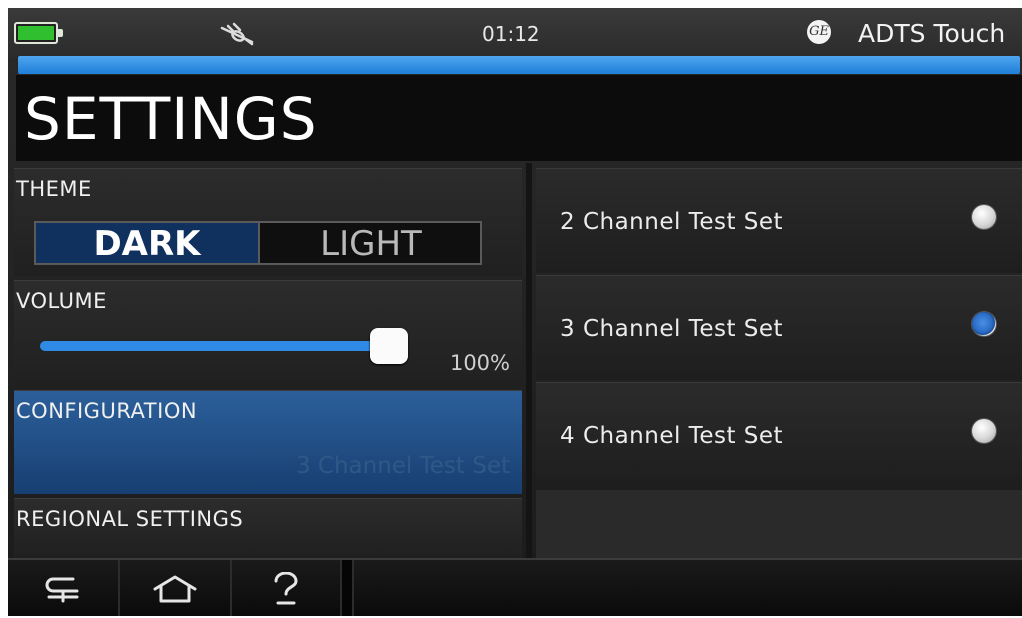  I want to click on status-bar: 01:12 GE ADTS Touch, so click(515, 33).